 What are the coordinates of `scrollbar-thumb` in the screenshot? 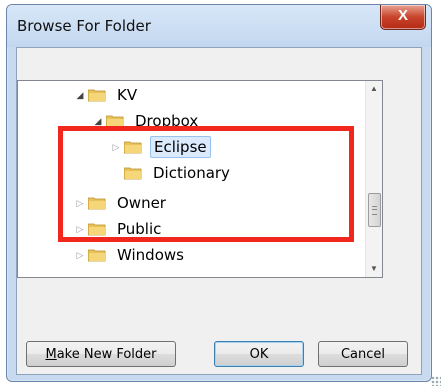 It's located at (374, 210).